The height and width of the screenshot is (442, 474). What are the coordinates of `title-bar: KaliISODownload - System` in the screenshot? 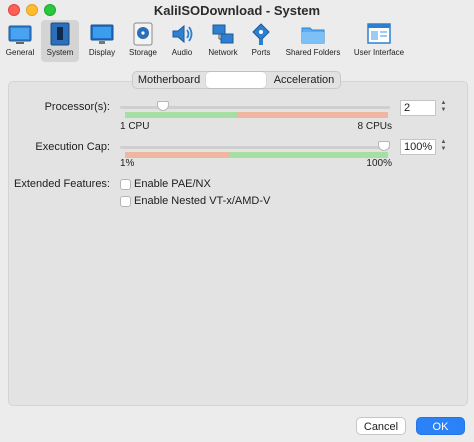 It's located at (237, 10).